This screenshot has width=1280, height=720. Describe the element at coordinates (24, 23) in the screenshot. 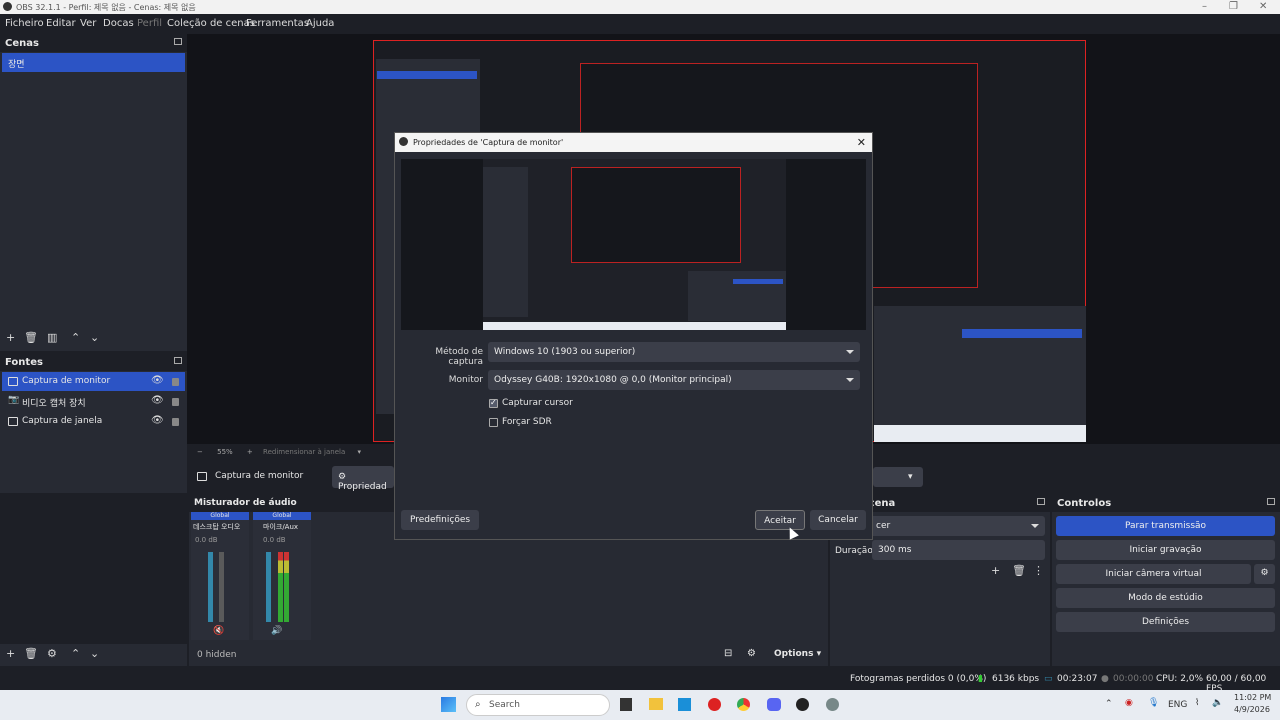

I see `menu-ficheiro: Ficheiro` at that location.